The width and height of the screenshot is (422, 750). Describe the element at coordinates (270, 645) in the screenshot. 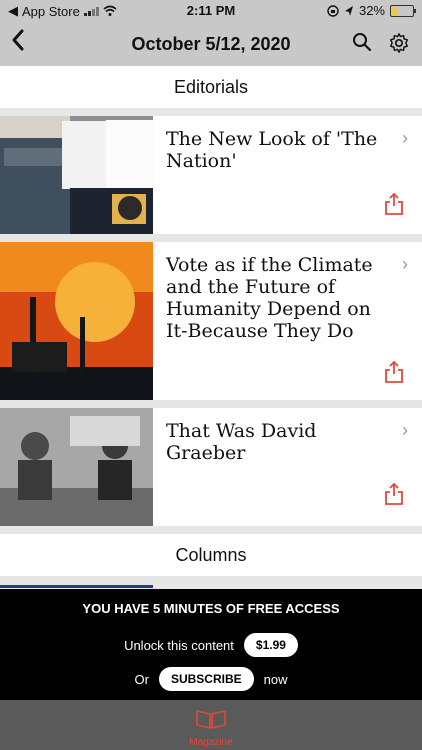

I see `price-button: $1.99` at that location.